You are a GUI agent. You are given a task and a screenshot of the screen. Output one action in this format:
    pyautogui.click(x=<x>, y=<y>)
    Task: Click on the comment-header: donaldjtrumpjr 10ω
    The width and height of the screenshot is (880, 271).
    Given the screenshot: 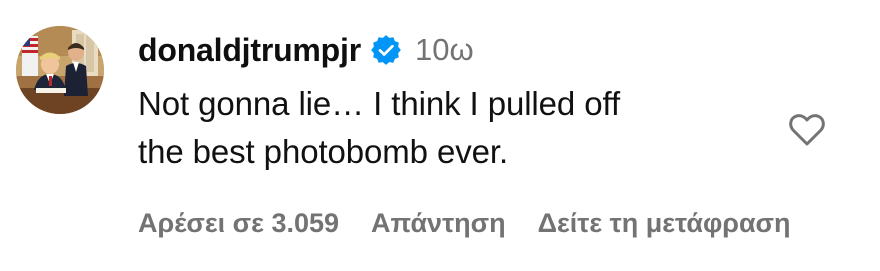 What is the action you would take?
    pyautogui.click(x=306, y=50)
    